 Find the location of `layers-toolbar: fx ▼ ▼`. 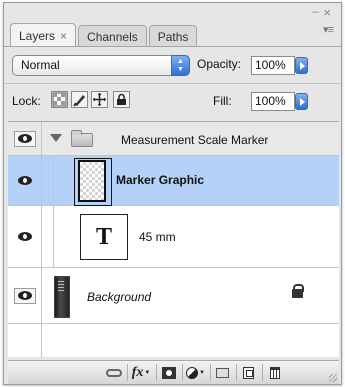

layers-toolbar: fx ▼ ▼ is located at coordinates (173, 372).